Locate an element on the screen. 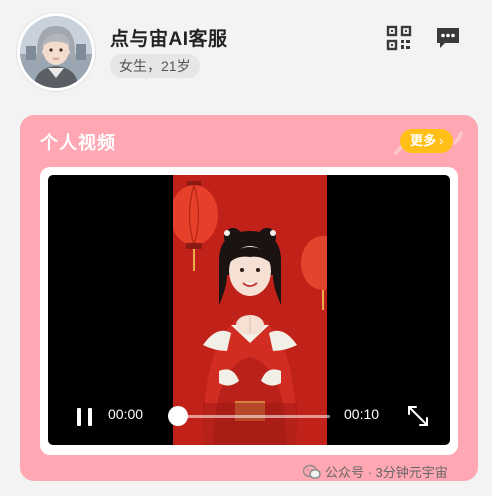 The width and height of the screenshot is (492, 496). wechat-icon is located at coordinates (311, 471).